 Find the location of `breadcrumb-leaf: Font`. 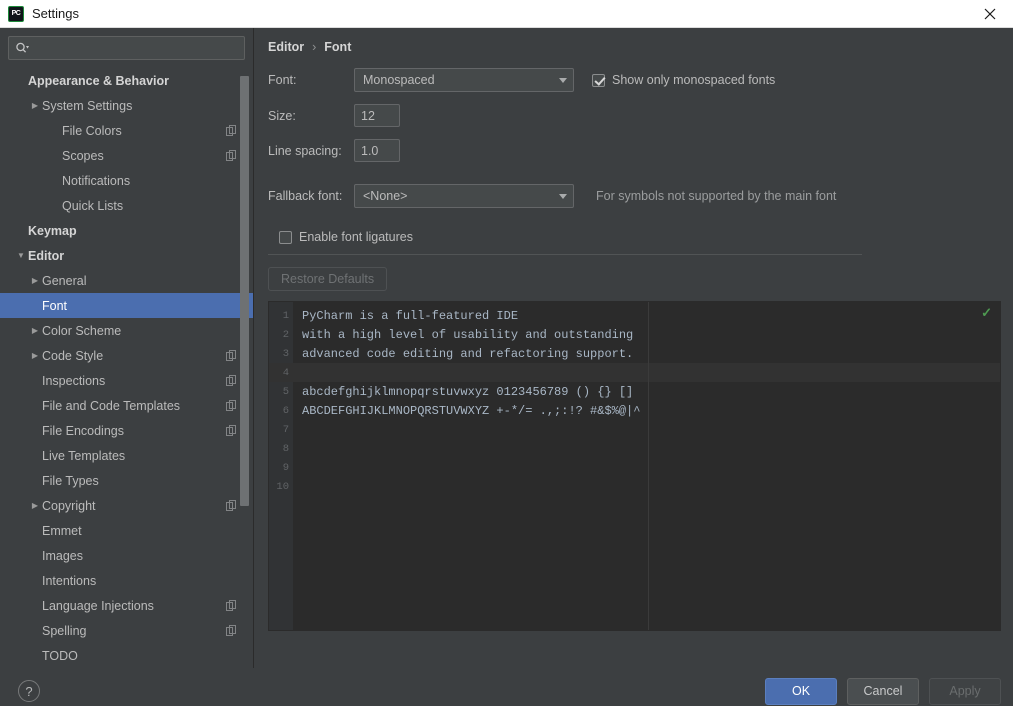

breadcrumb-leaf: Font is located at coordinates (338, 47).